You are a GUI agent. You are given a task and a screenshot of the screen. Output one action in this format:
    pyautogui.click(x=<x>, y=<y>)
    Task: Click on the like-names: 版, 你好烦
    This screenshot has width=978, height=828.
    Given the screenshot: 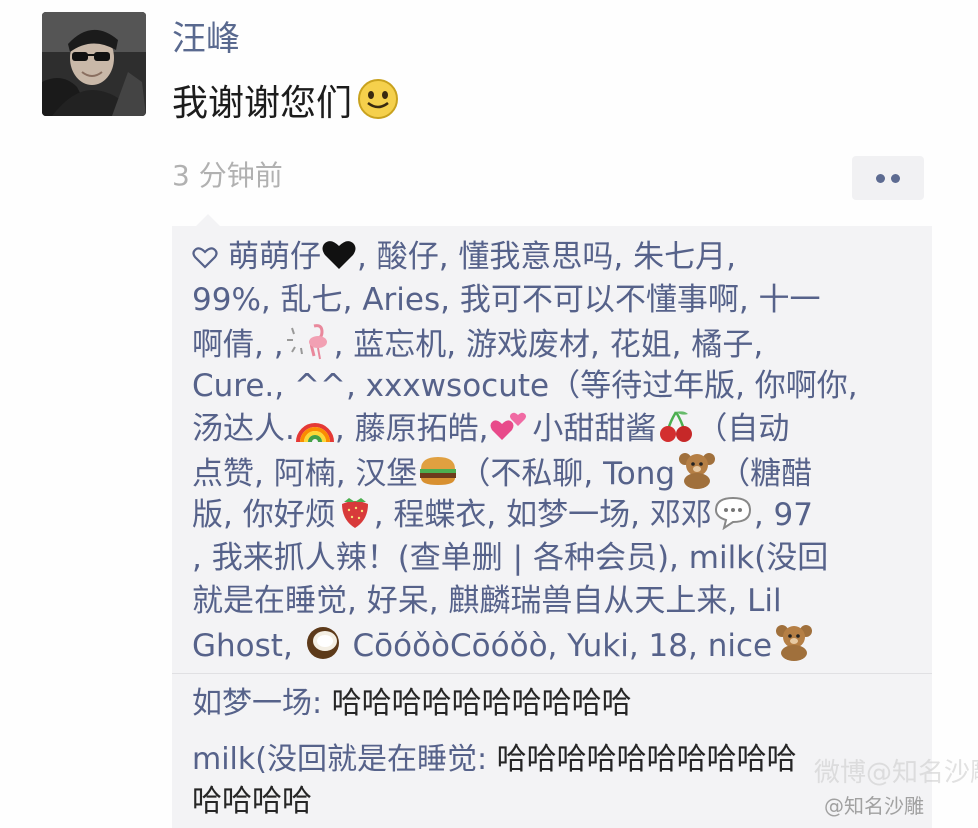 What is the action you would take?
    pyautogui.click(x=264, y=515)
    